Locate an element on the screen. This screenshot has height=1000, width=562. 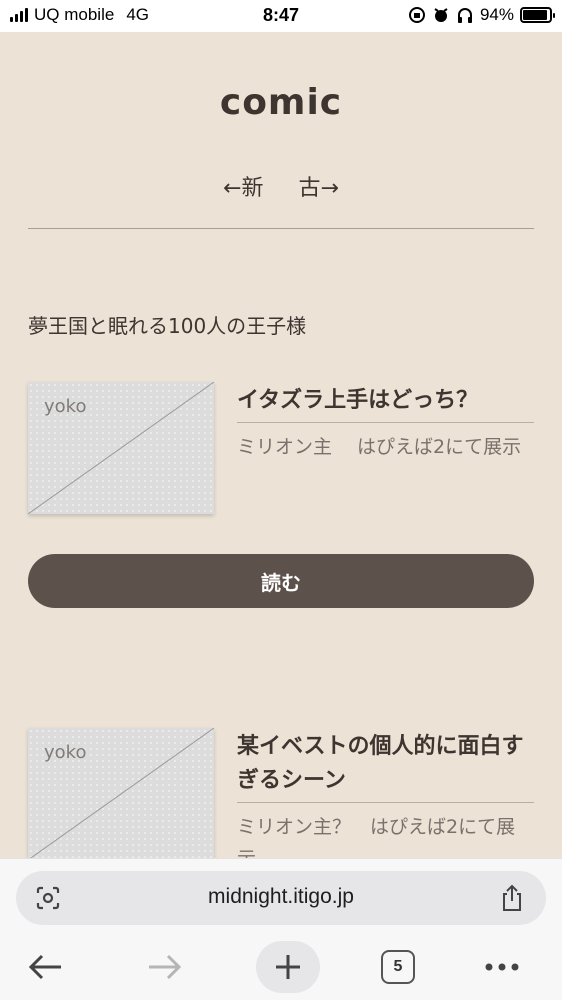
forward-arrow-icon is located at coordinates (165, 967).